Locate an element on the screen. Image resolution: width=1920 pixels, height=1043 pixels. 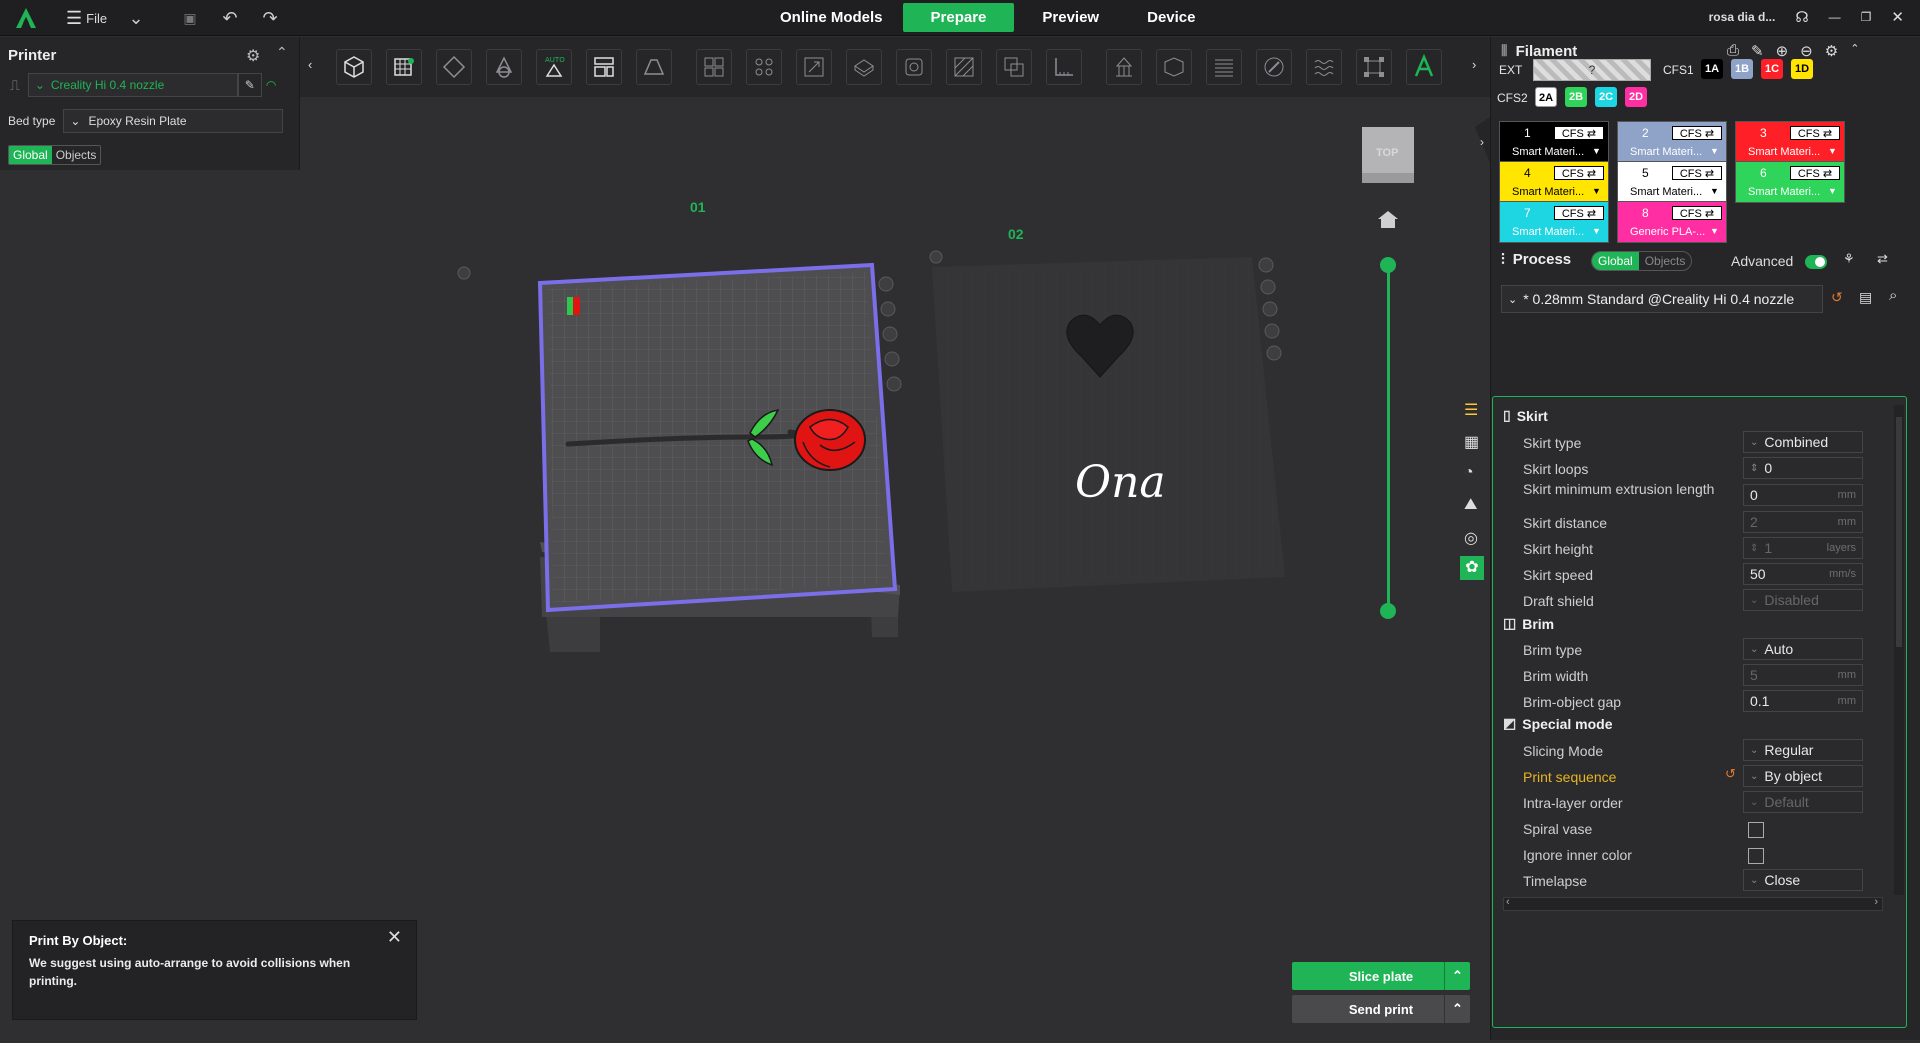
text-tool-icon is located at coordinates (1424, 67).